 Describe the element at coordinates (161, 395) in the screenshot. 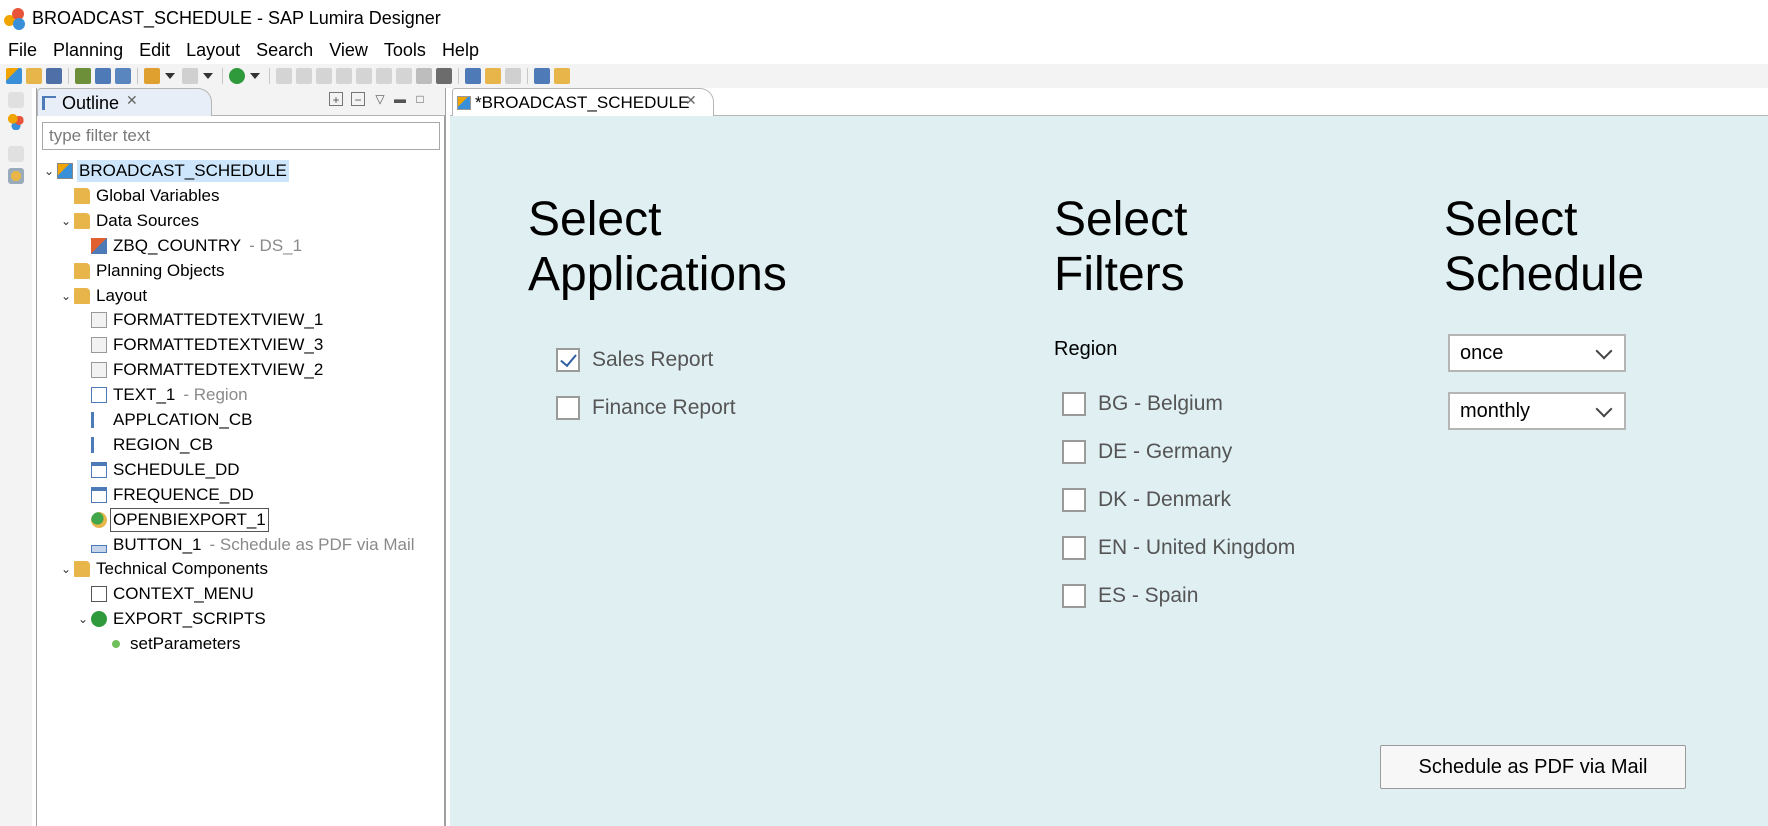

I see `tree-item: TEXT_1 - Region` at that location.